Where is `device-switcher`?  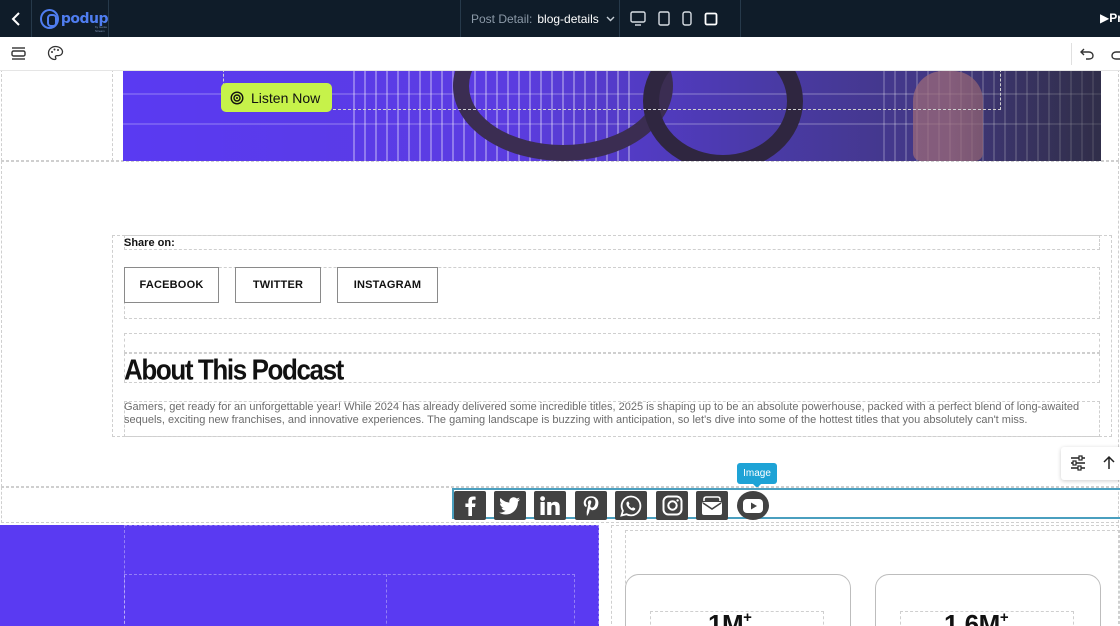
device-switcher is located at coordinates (681, 18).